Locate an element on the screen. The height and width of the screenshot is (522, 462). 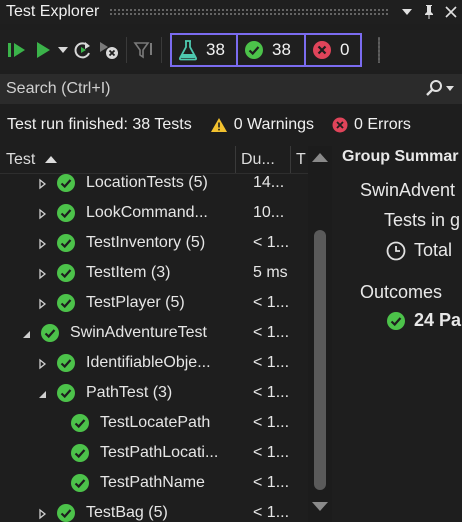
pin-icon is located at coordinates (429, 12).